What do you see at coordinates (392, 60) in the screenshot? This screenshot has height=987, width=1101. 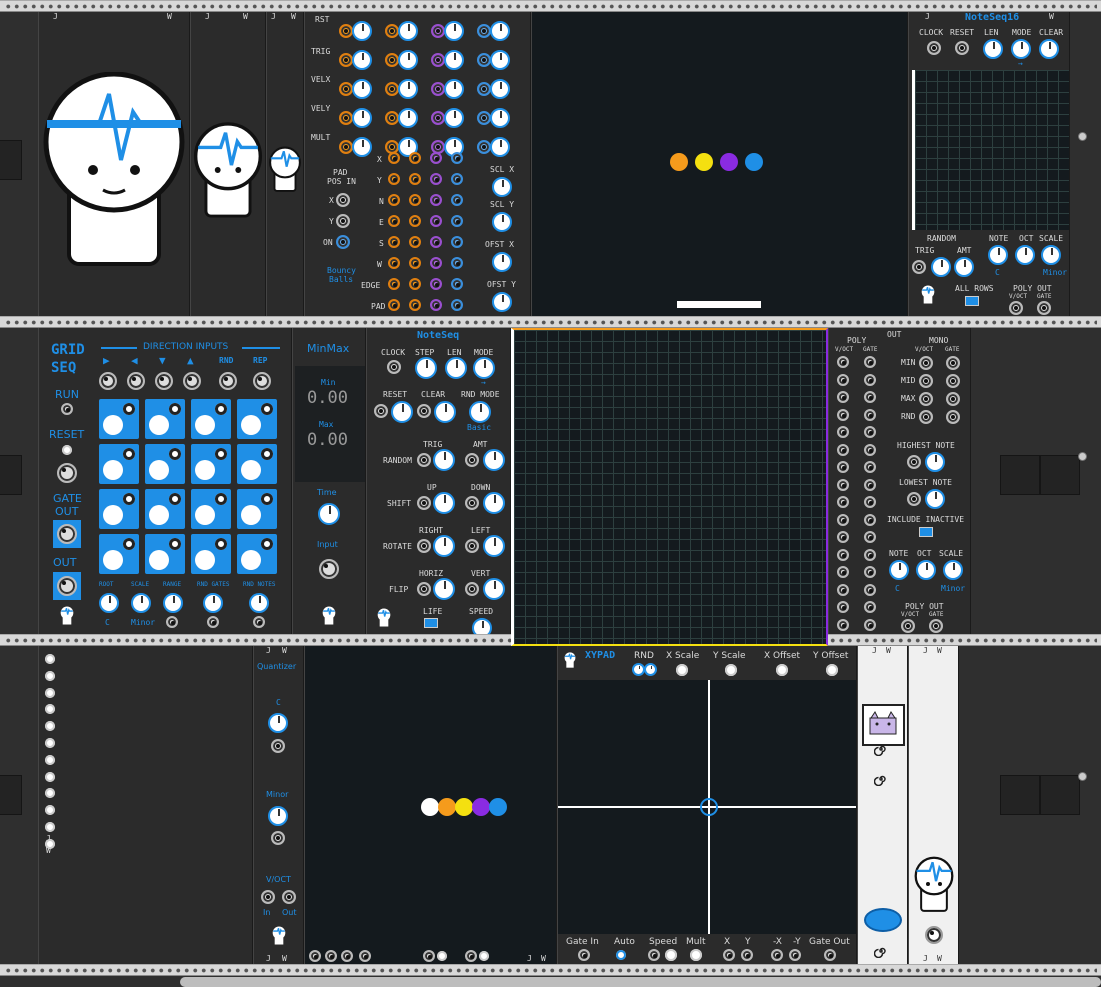 I see `ball2-trig-input` at bounding box center [392, 60].